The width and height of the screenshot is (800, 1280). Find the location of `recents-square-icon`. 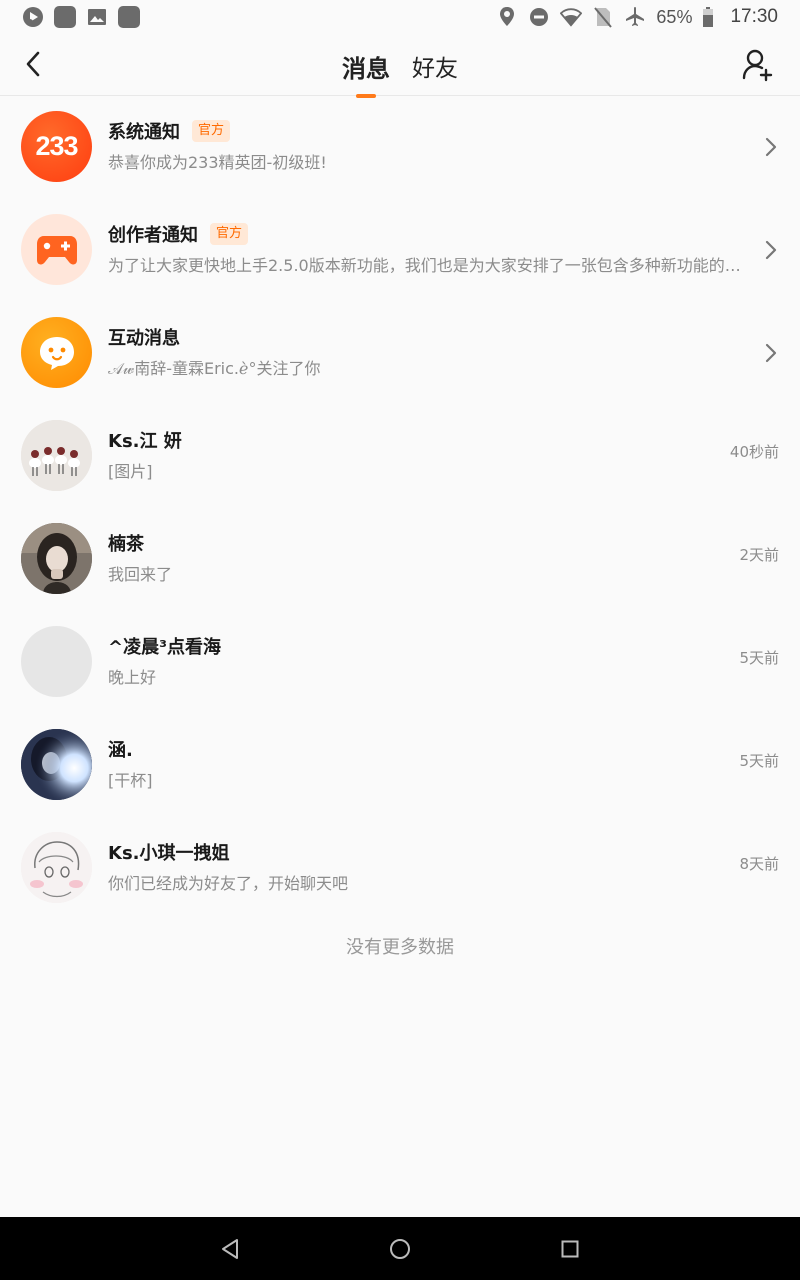

recents-square-icon is located at coordinates (570, 1248).